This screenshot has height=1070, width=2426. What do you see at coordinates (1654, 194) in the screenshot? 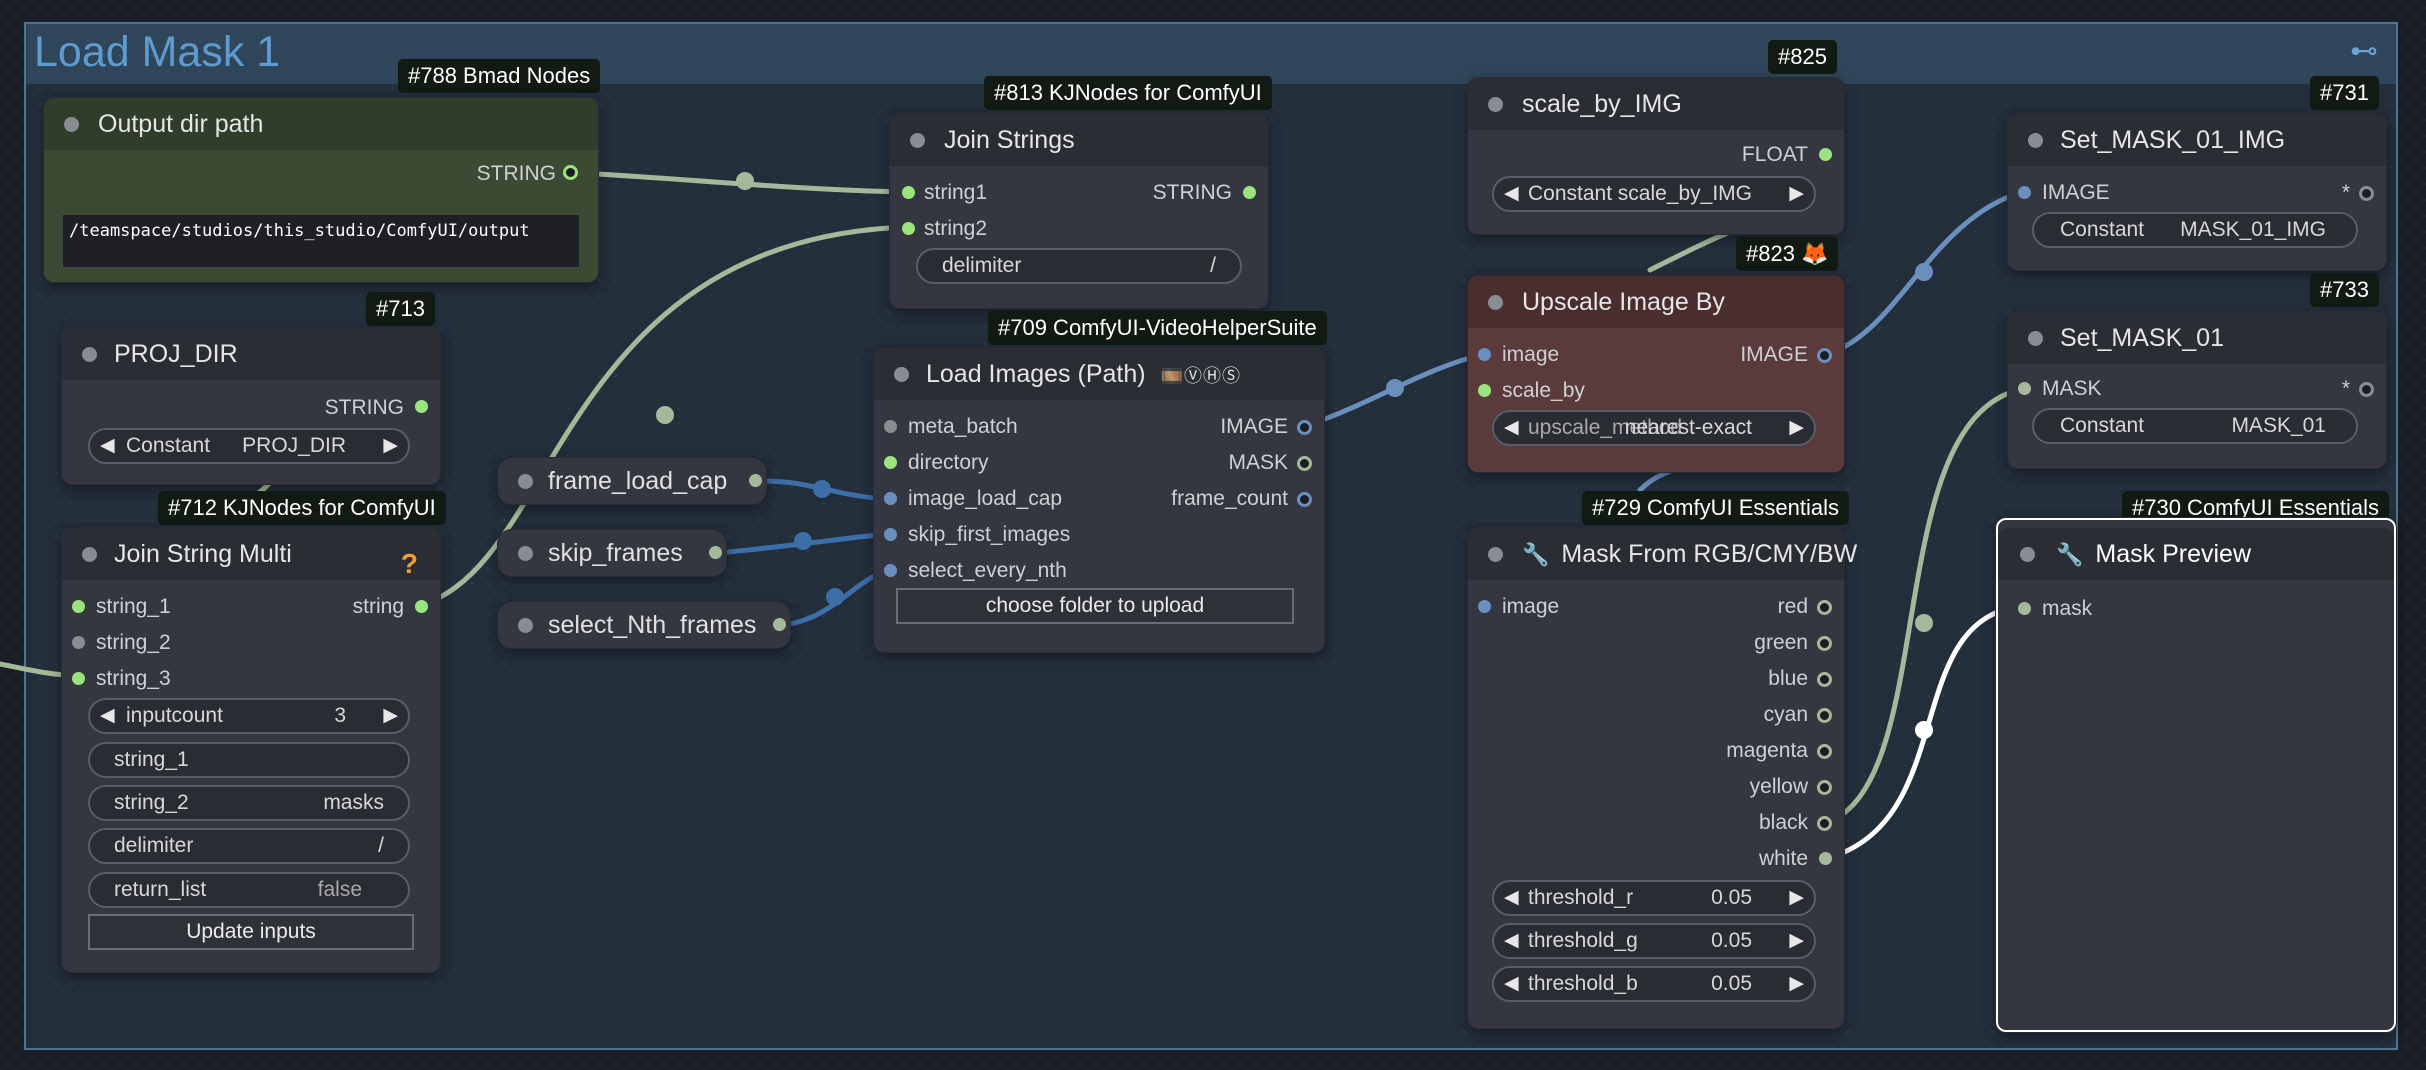
I see `constant-widget: ◀ Constant scale_by_IMG ▶` at bounding box center [1654, 194].